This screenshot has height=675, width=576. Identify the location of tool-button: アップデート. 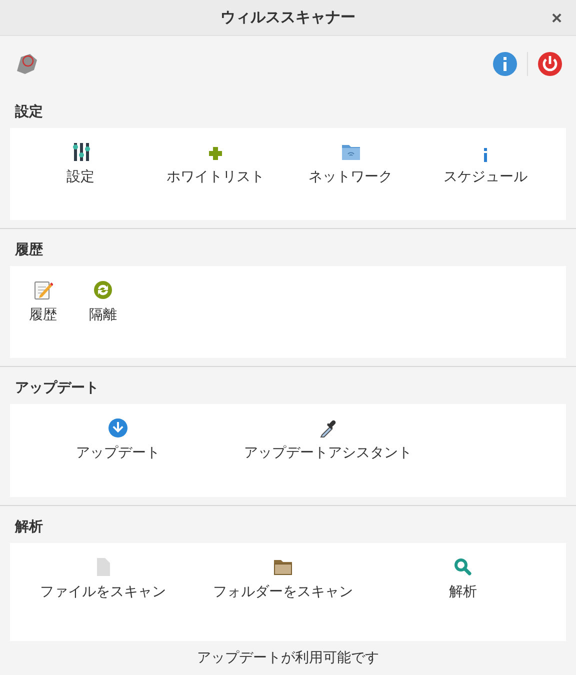
(118, 438).